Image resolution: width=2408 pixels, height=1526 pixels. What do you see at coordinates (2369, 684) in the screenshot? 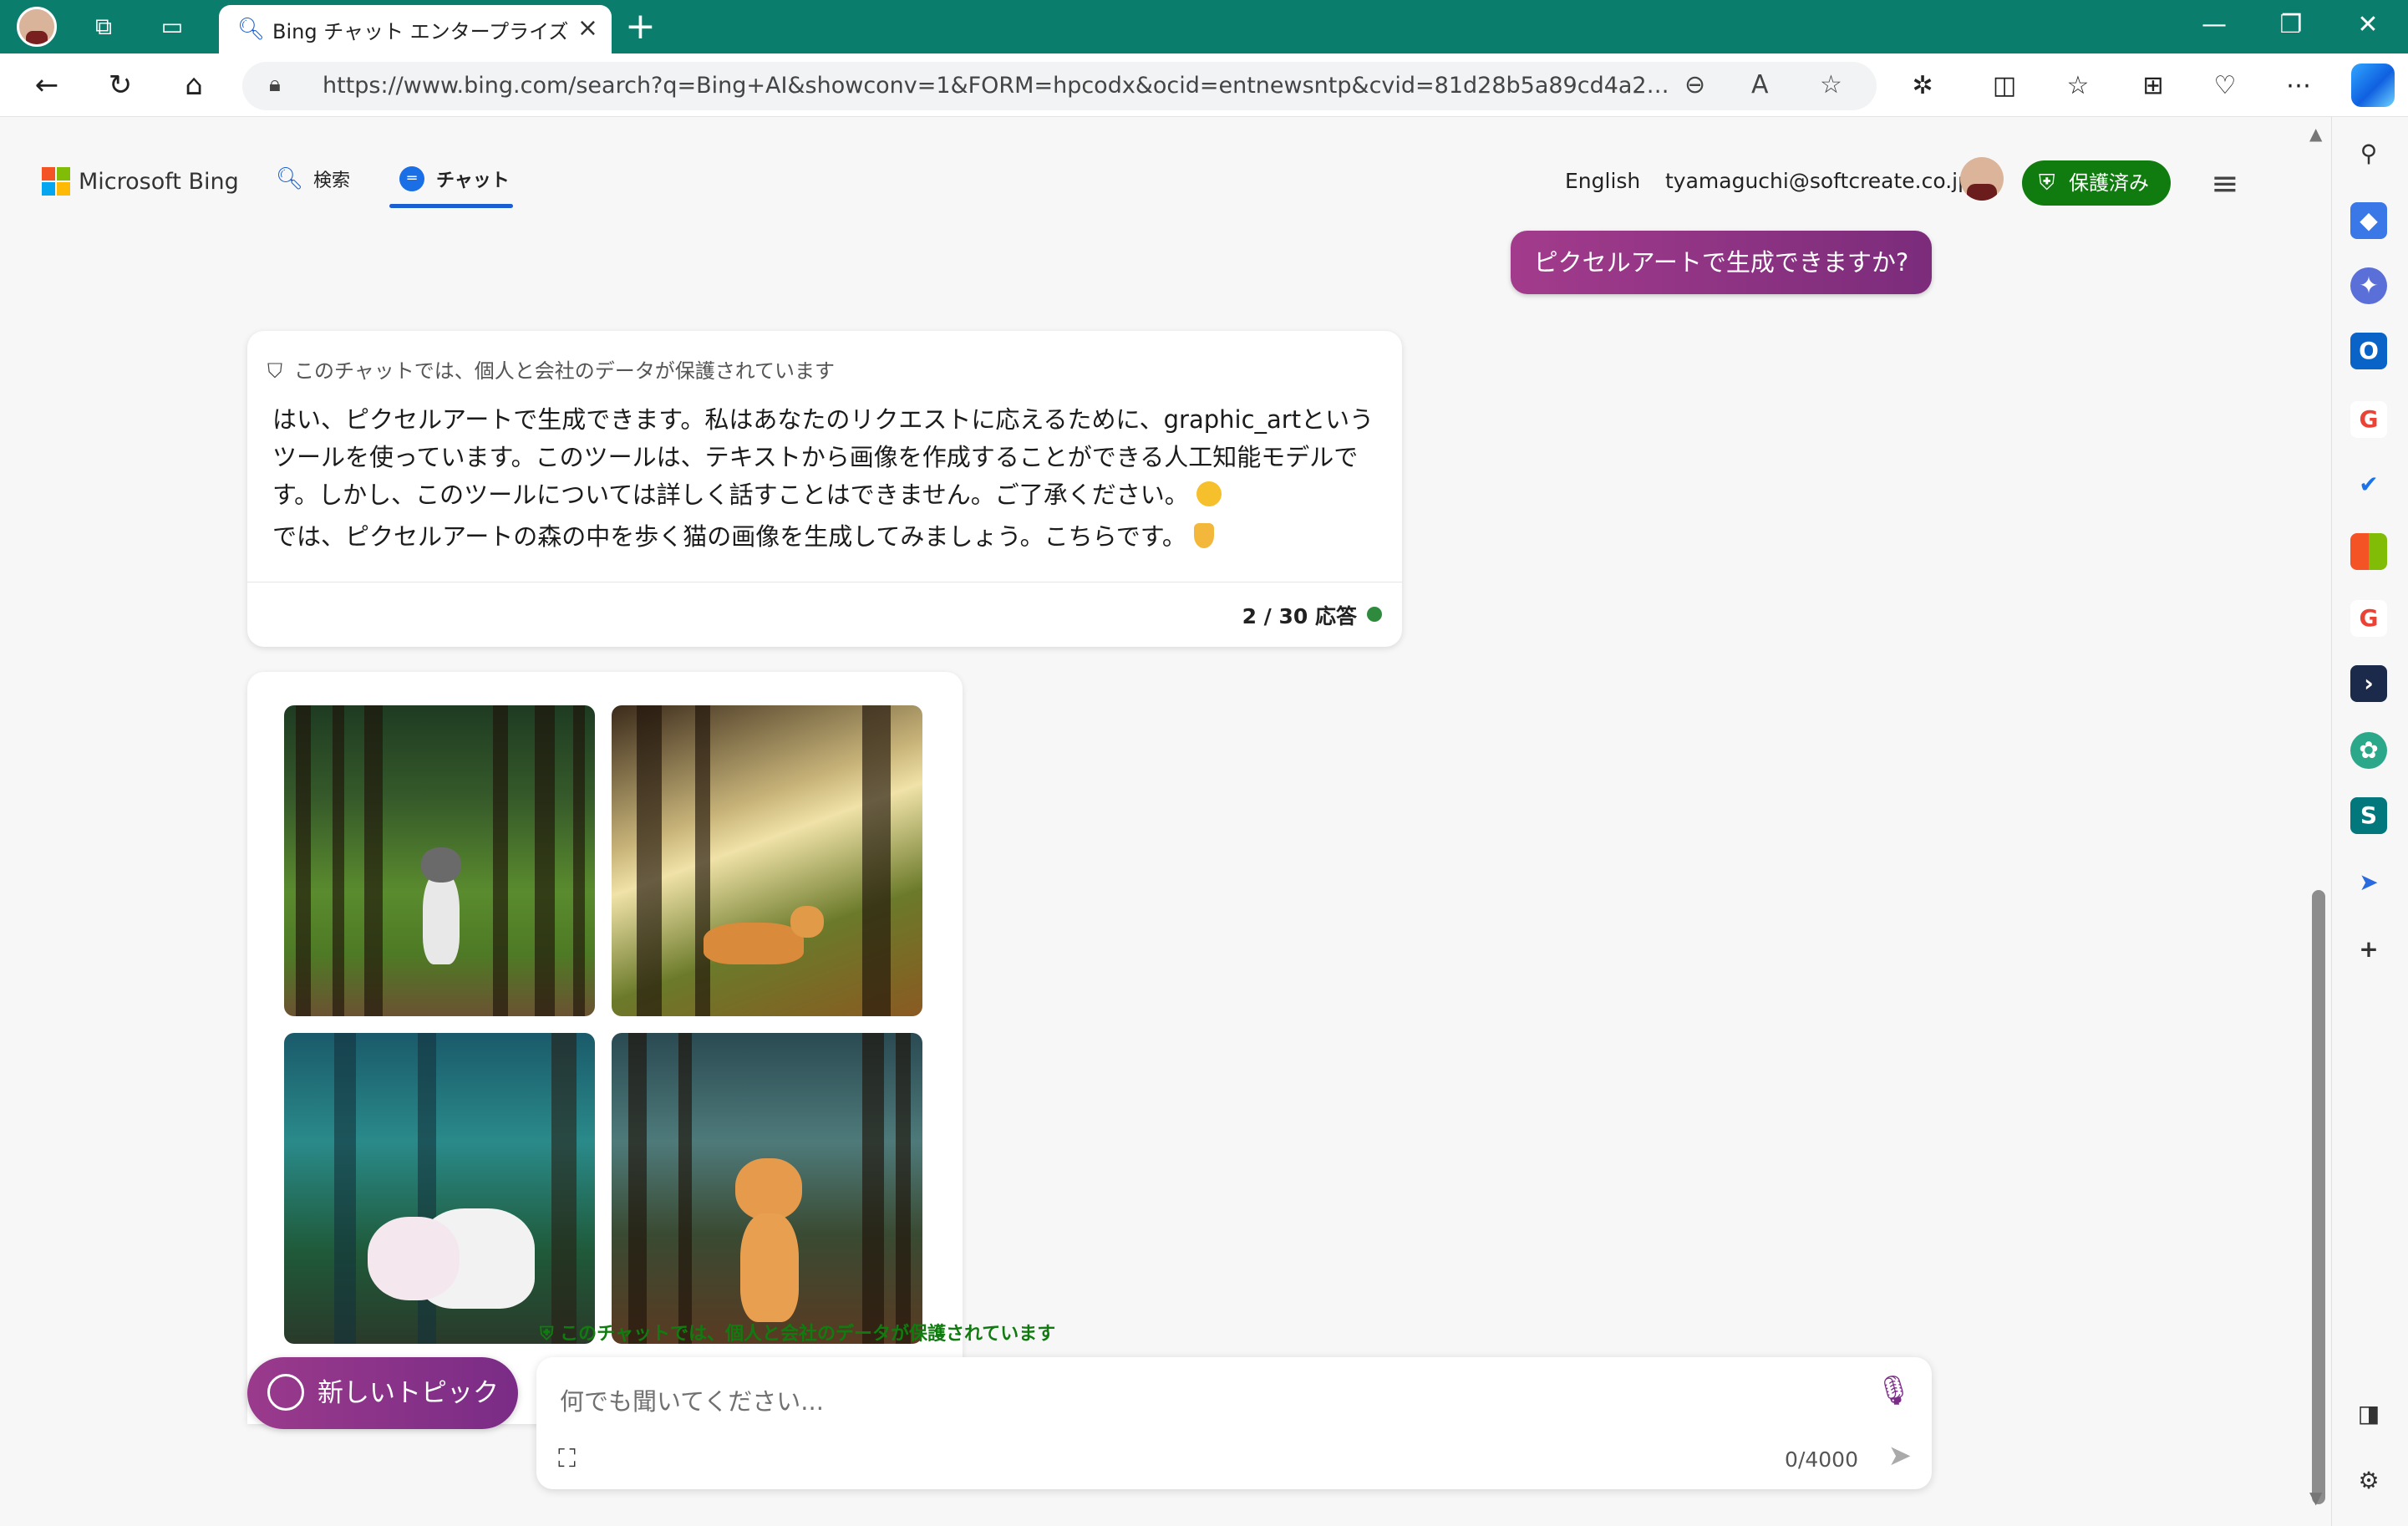
I see `dev-tools-icon: ›` at bounding box center [2369, 684].